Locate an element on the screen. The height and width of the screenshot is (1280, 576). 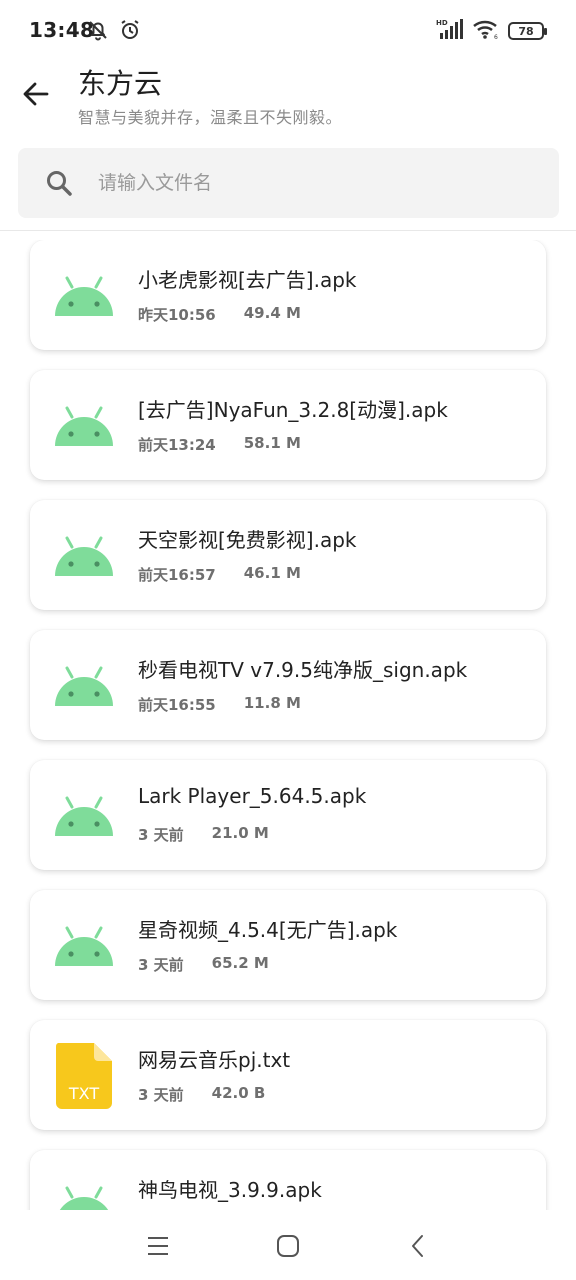
home-icon is located at coordinates (288, 1246).